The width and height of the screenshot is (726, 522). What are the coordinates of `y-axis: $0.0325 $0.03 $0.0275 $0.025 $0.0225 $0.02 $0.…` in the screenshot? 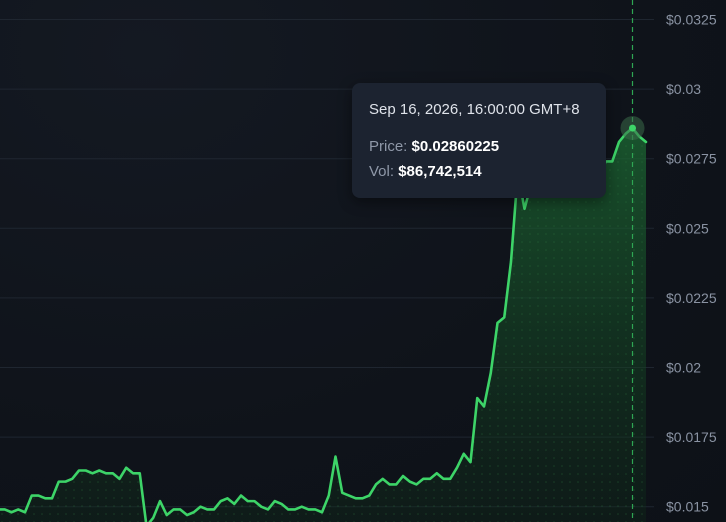 It's located at (691, 262).